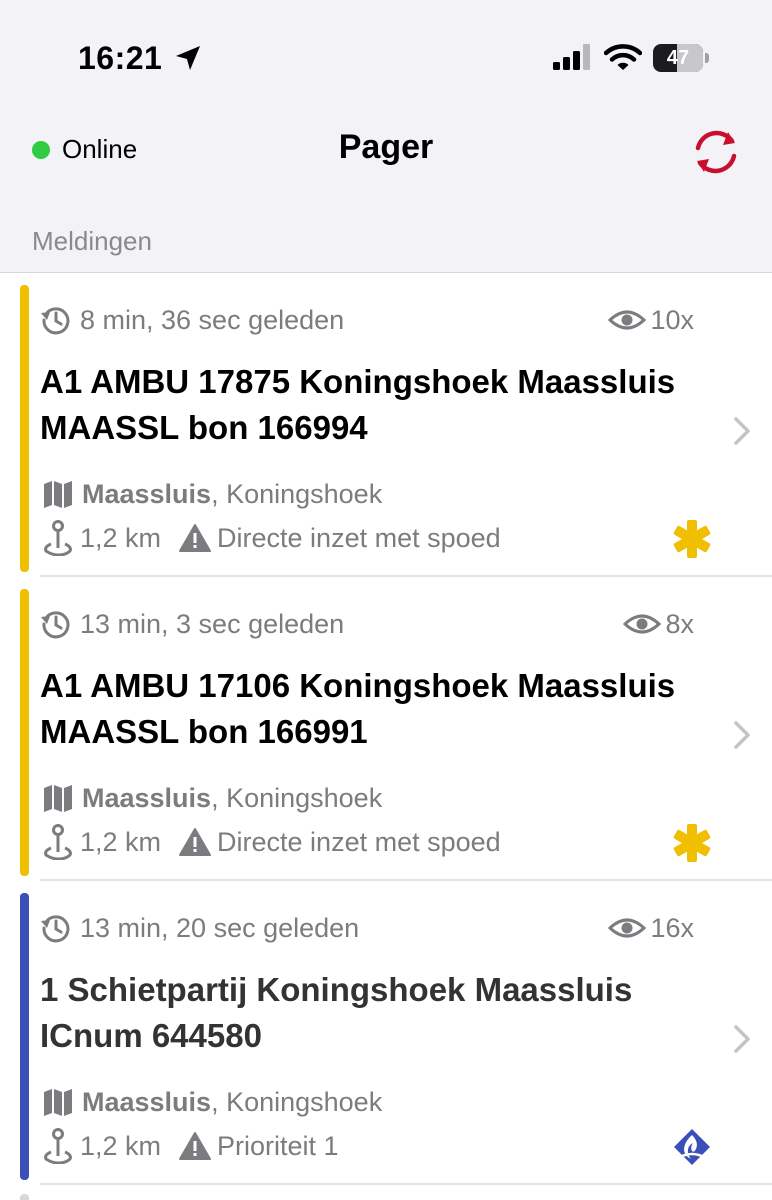 This screenshot has width=772, height=1200. What do you see at coordinates (678, 58) in the screenshot?
I see `battery-percentage: 47` at bounding box center [678, 58].